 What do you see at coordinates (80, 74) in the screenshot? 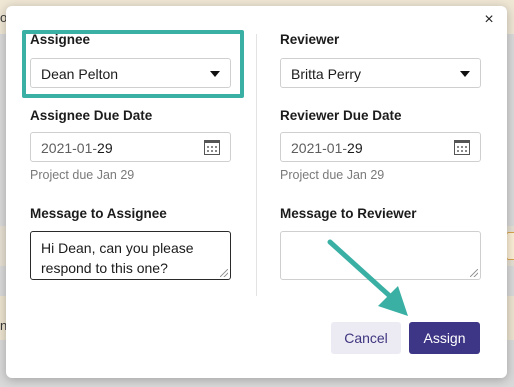
I see `assignee-selected-value: Dean Pelton` at bounding box center [80, 74].